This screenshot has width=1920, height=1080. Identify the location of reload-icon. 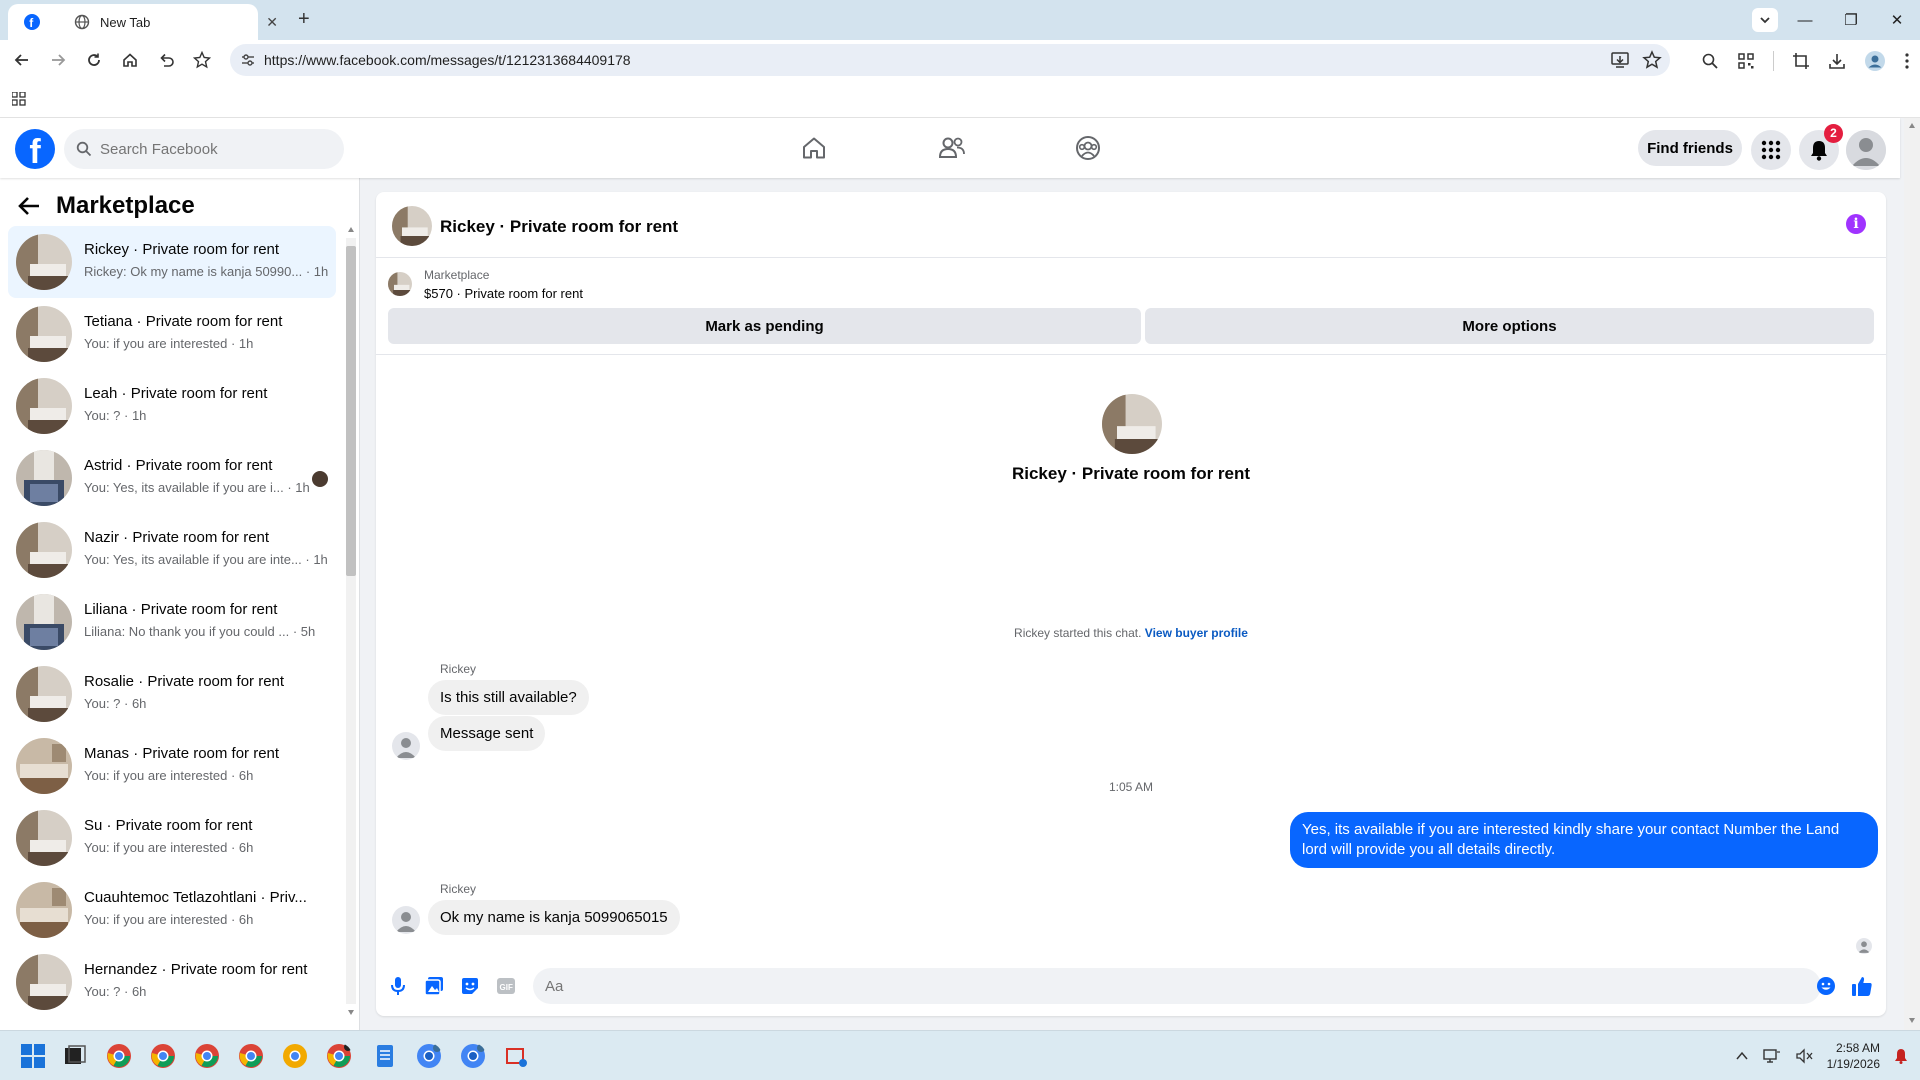
(94, 60).